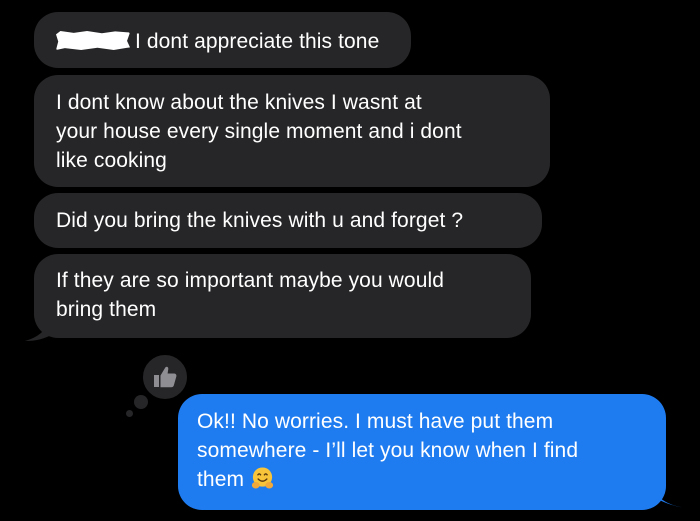 The image size is (700, 521). What do you see at coordinates (42, 328) in the screenshot?
I see `incoming-bubble-tail` at bounding box center [42, 328].